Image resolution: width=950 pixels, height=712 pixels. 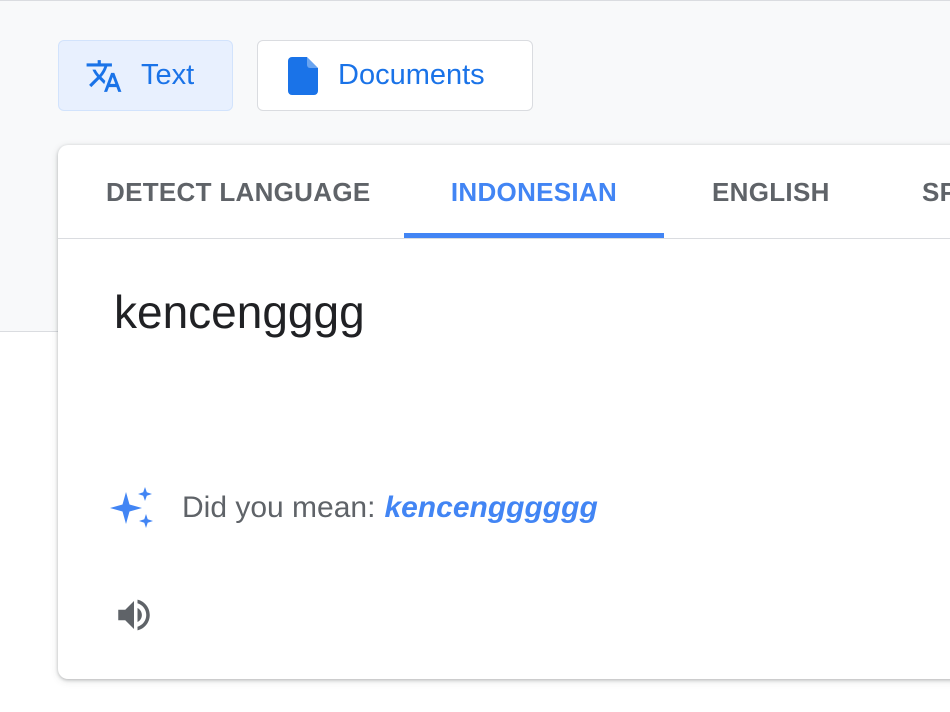 What do you see at coordinates (133, 508) in the screenshot?
I see `sparkle-icon` at bounding box center [133, 508].